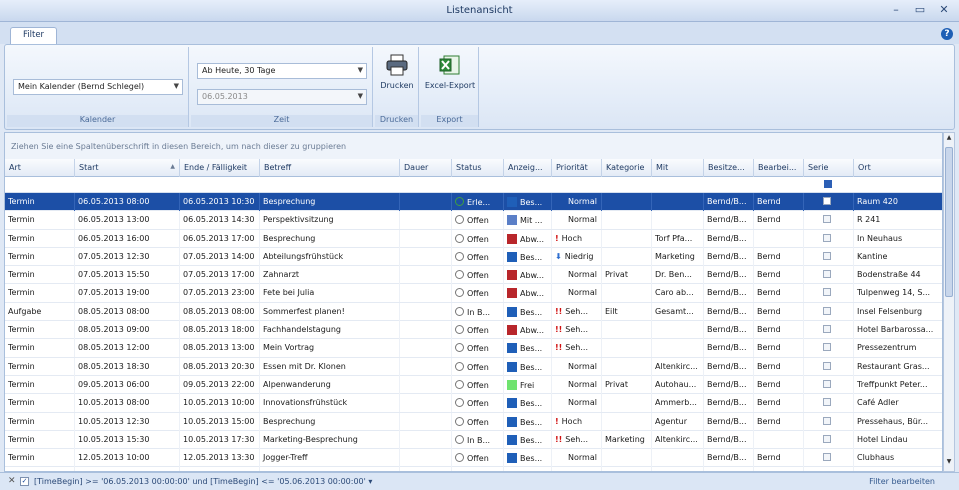 The image size is (959, 490). I want to click on tab-filter: Filter, so click(34, 35).